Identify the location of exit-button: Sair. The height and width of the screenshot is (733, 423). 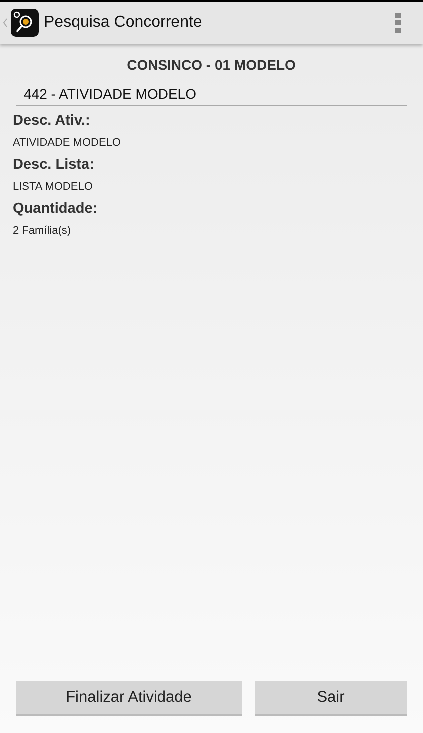
(331, 698).